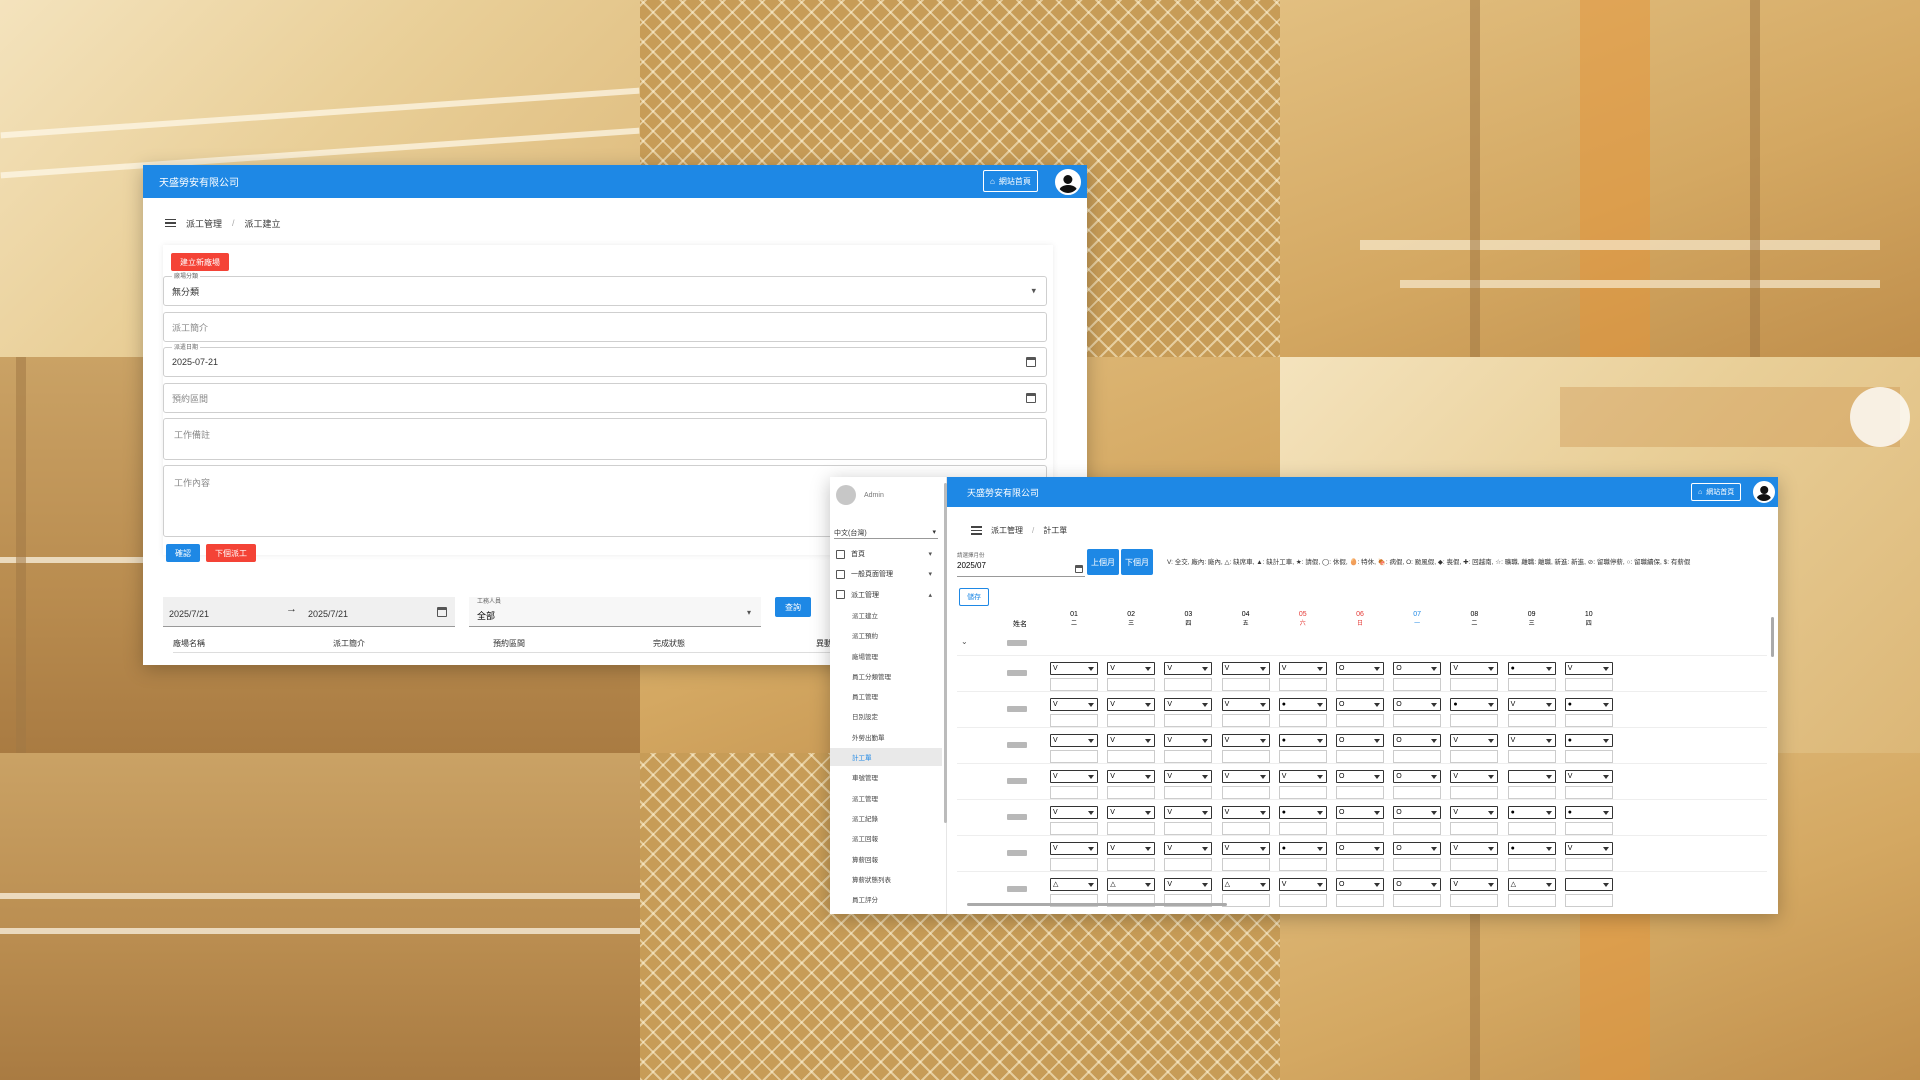 The width and height of the screenshot is (1920, 1080). What do you see at coordinates (605, 327) in the screenshot?
I see `intro-input: 派工簡介` at bounding box center [605, 327].